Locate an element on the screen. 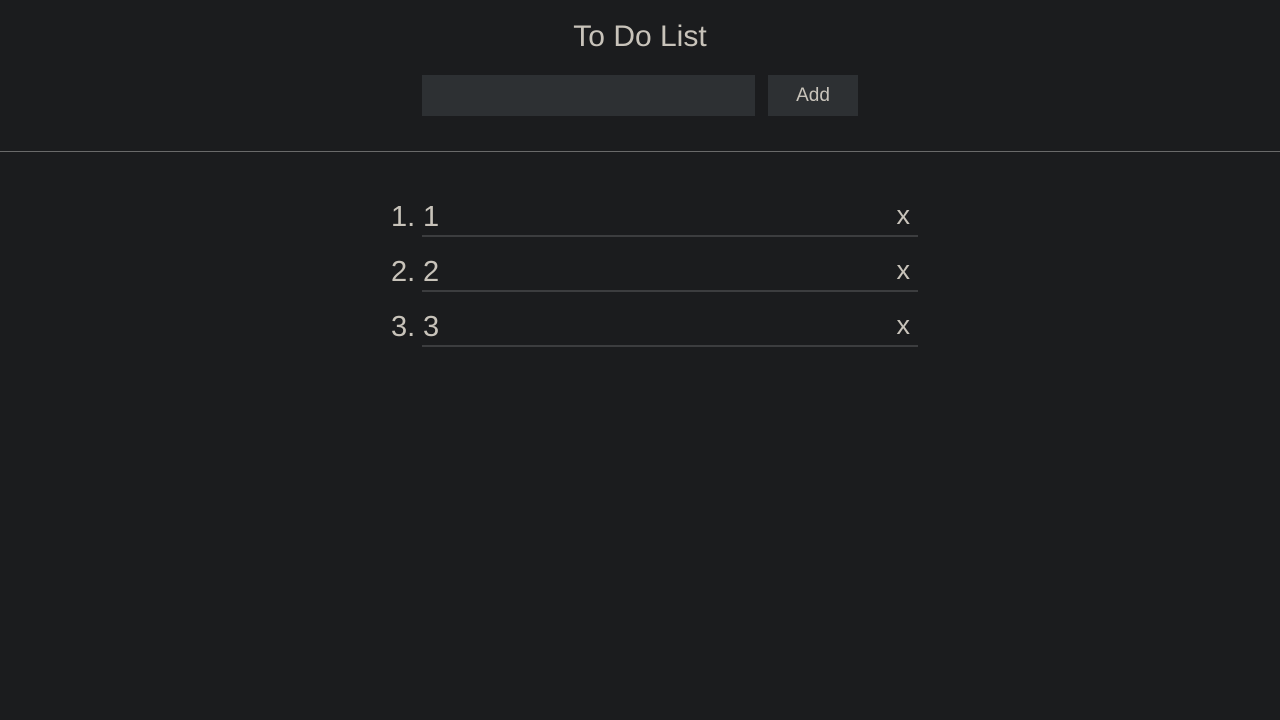  page-title: To Do List is located at coordinates (640, 36).